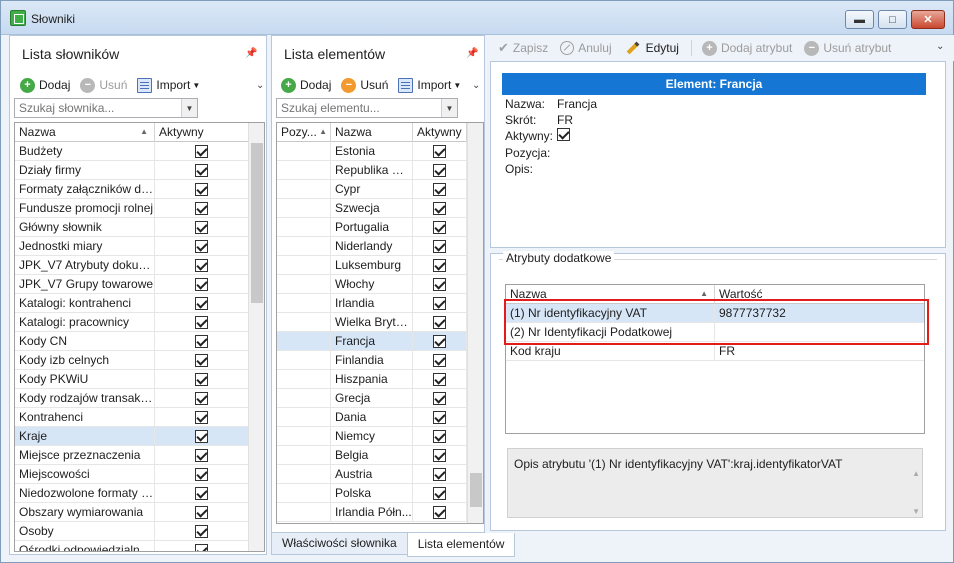 The image size is (954, 563). Describe the element at coordinates (304, 132) in the screenshot. I see `col-position: Pozy... ▲` at that location.